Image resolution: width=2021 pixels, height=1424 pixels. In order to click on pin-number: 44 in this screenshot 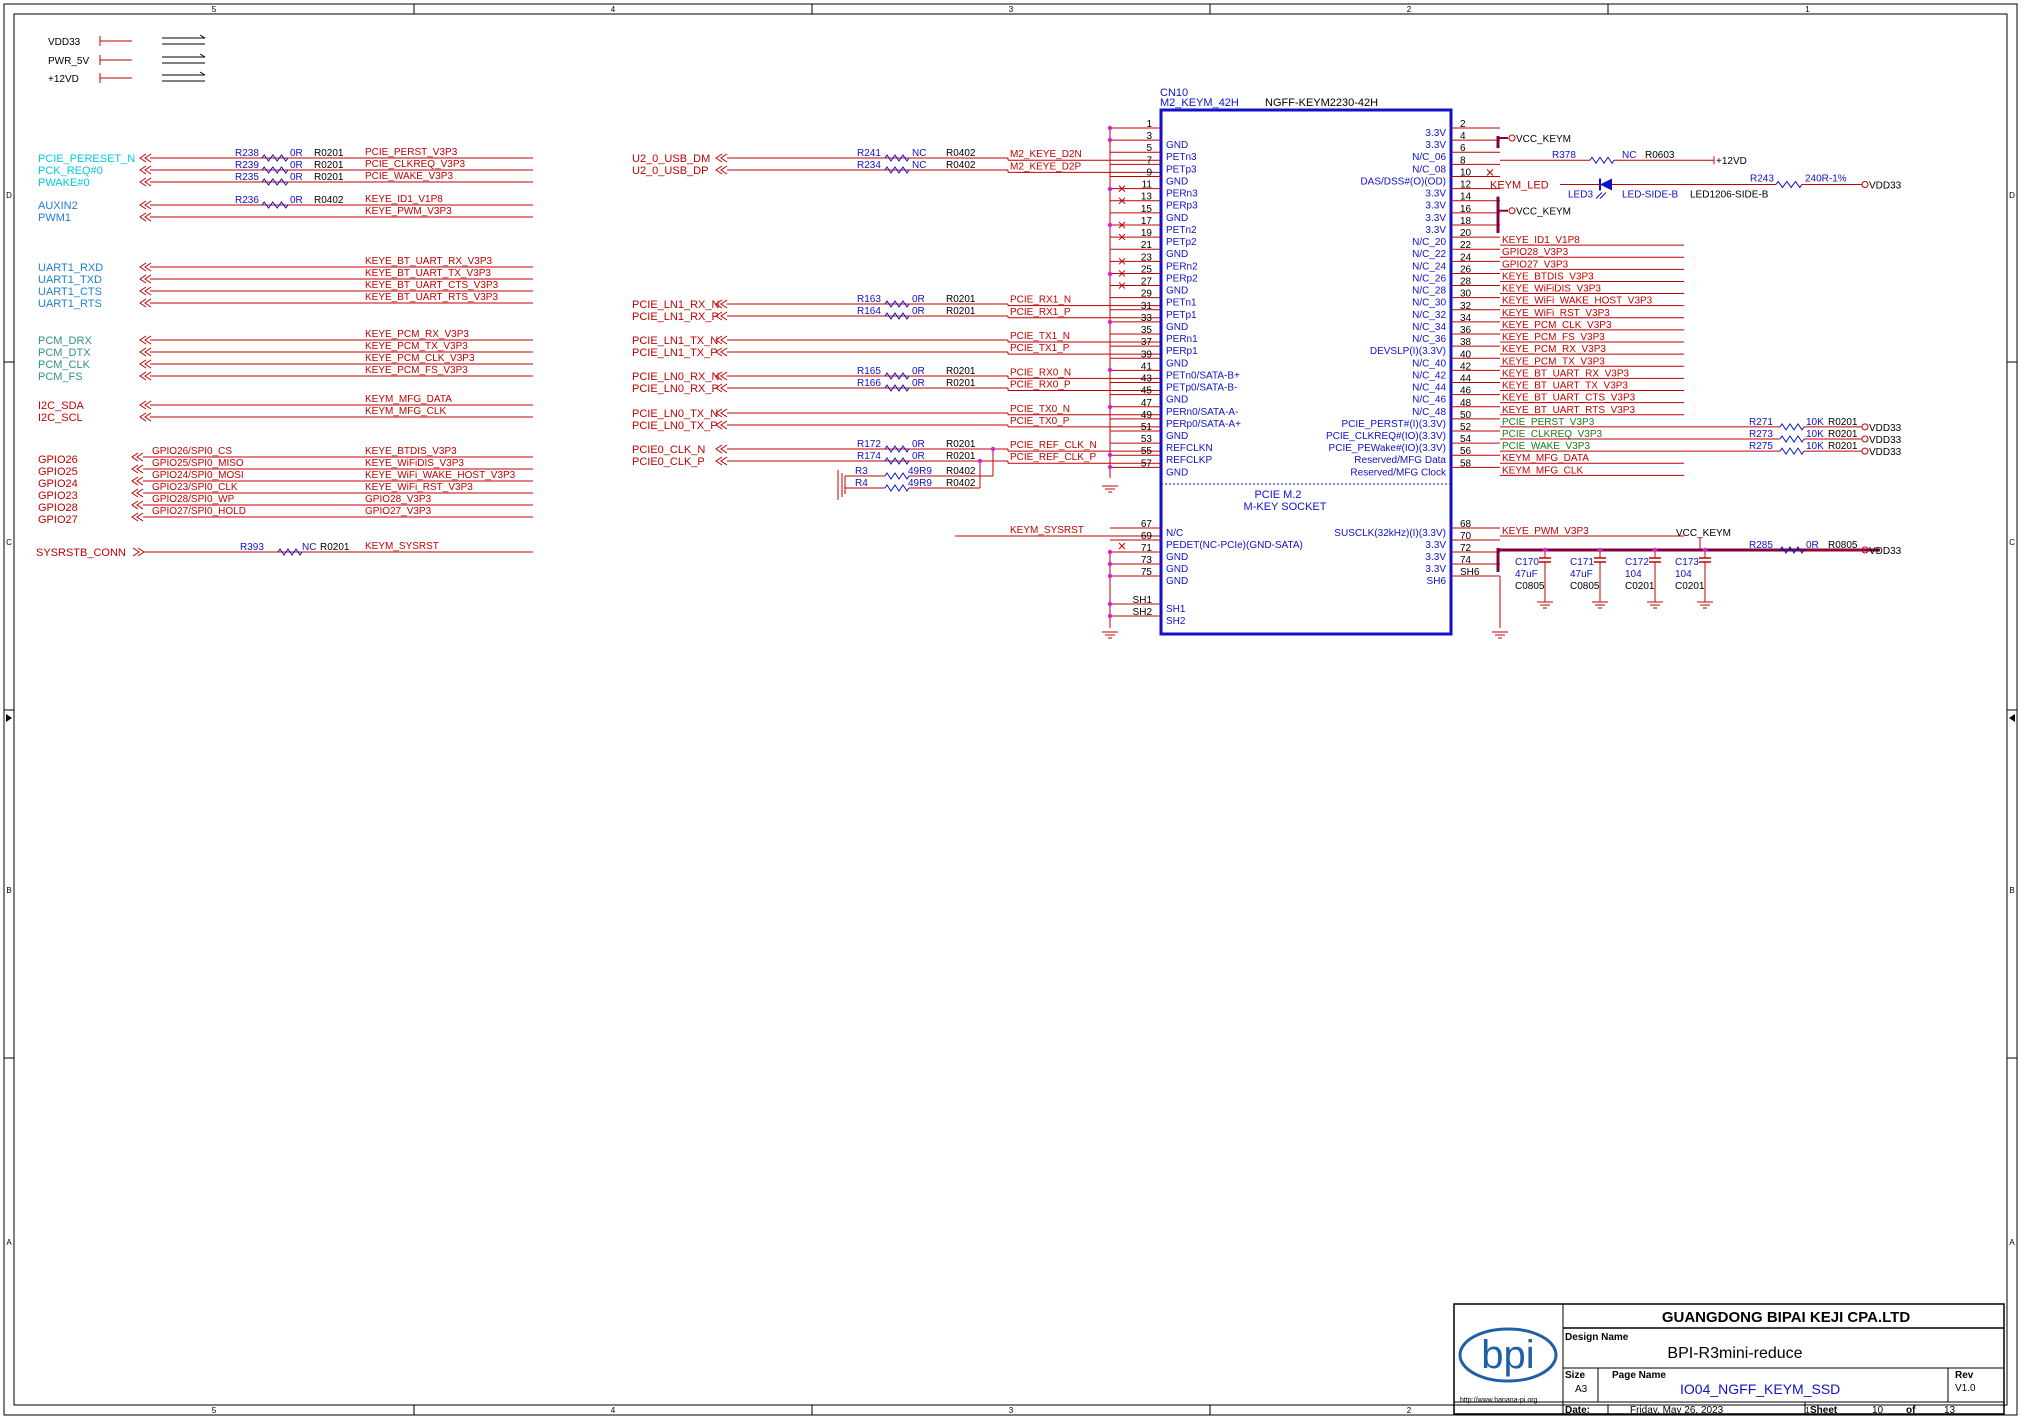, I will do `click(1466, 379)`.